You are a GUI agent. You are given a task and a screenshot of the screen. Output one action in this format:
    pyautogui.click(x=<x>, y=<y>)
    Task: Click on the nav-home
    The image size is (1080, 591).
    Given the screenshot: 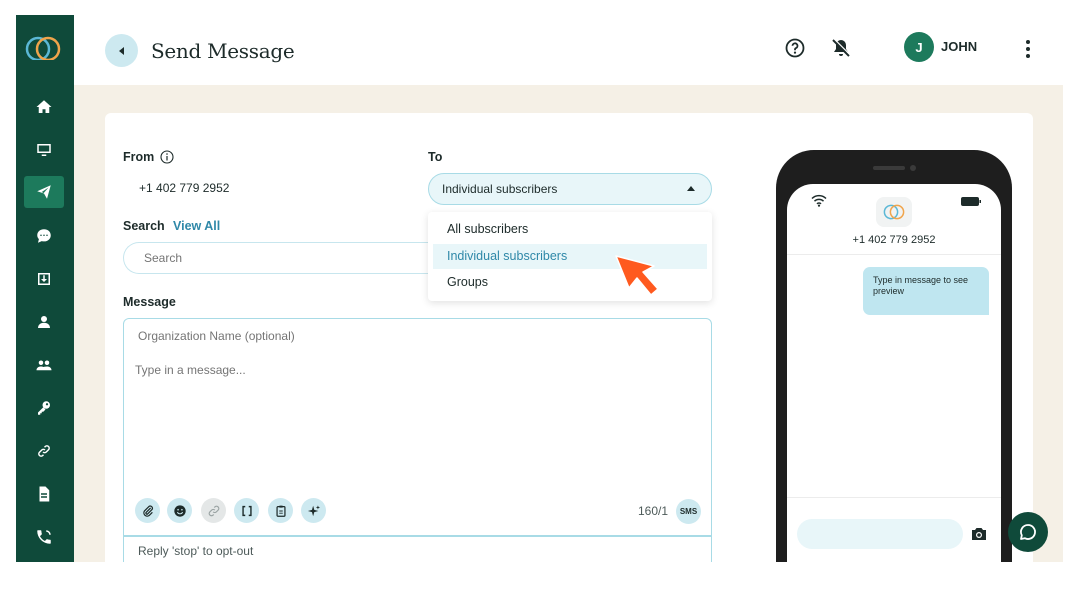 What is the action you would take?
    pyautogui.click(x=44, y=107)
    